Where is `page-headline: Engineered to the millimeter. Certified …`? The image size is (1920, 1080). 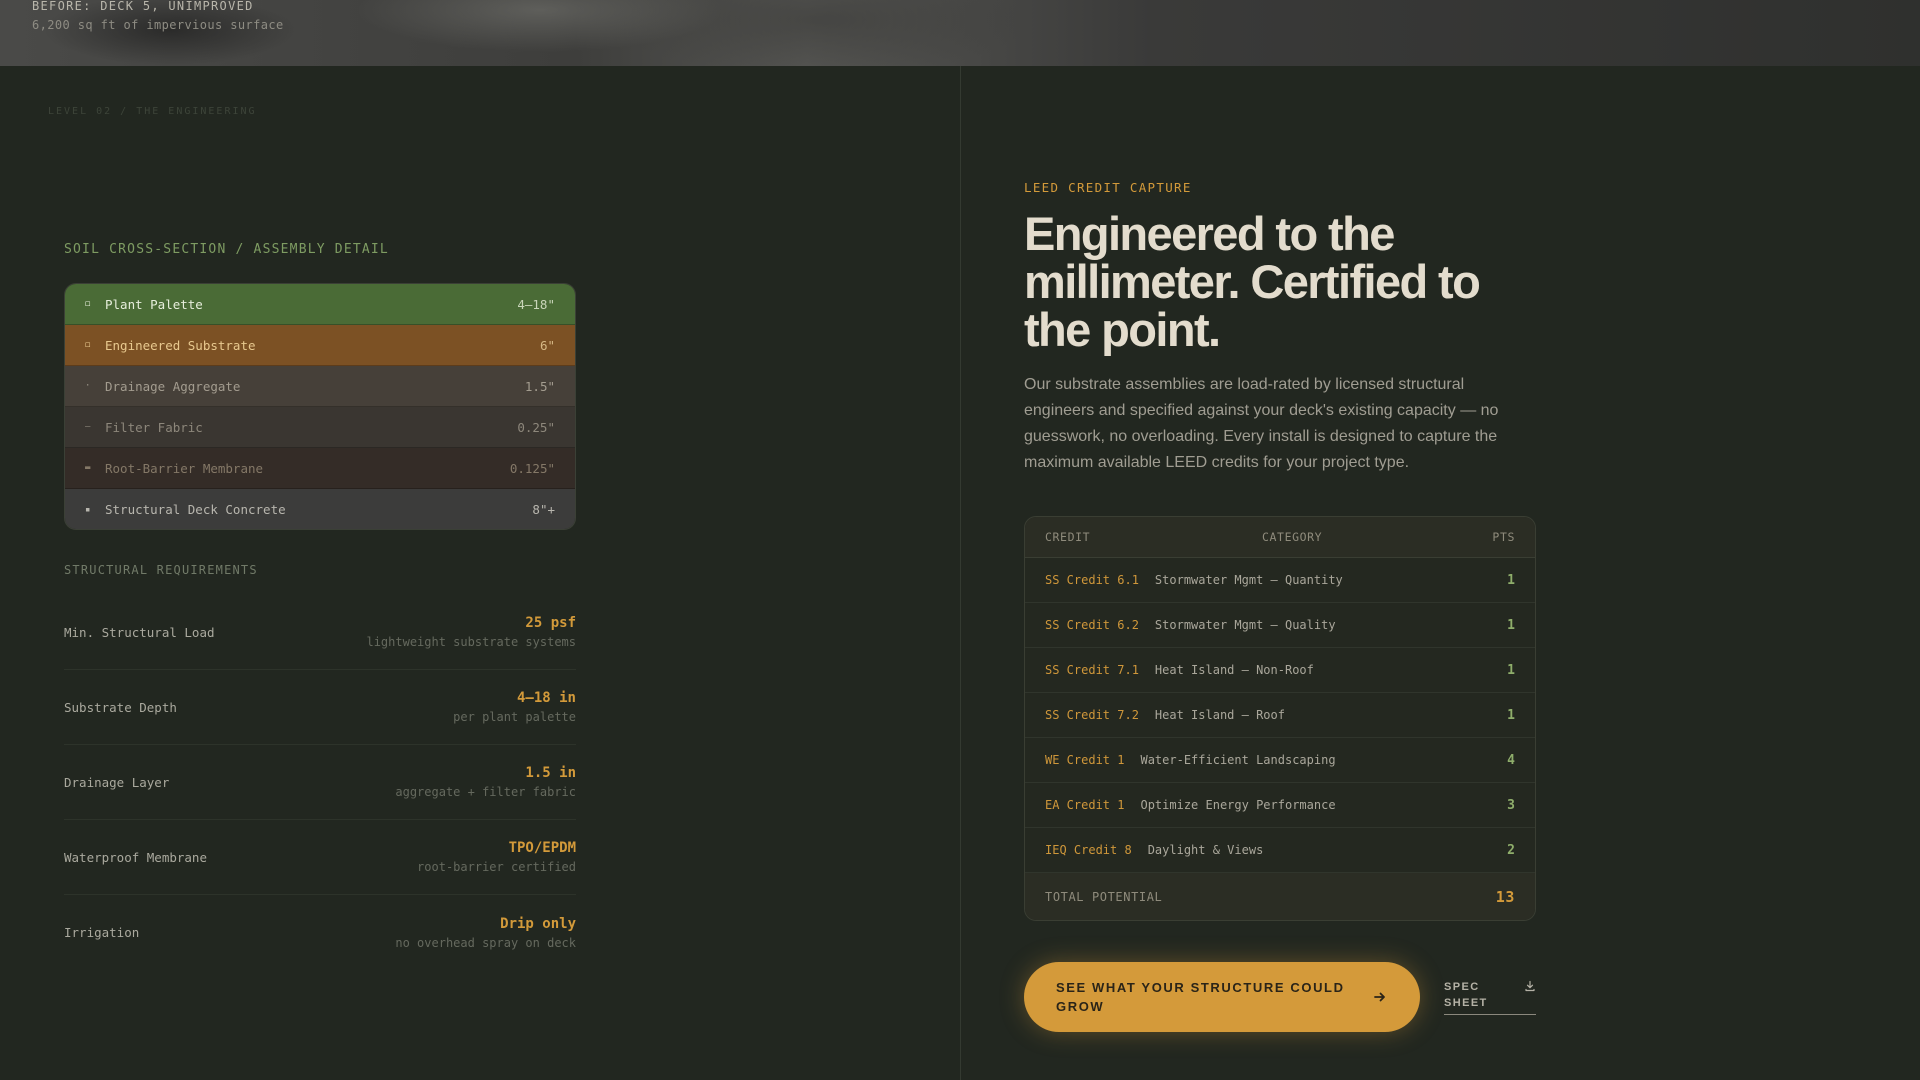 page-headline: Engineered to the millimeter. Certified … is located at coordinates (1252, 281).